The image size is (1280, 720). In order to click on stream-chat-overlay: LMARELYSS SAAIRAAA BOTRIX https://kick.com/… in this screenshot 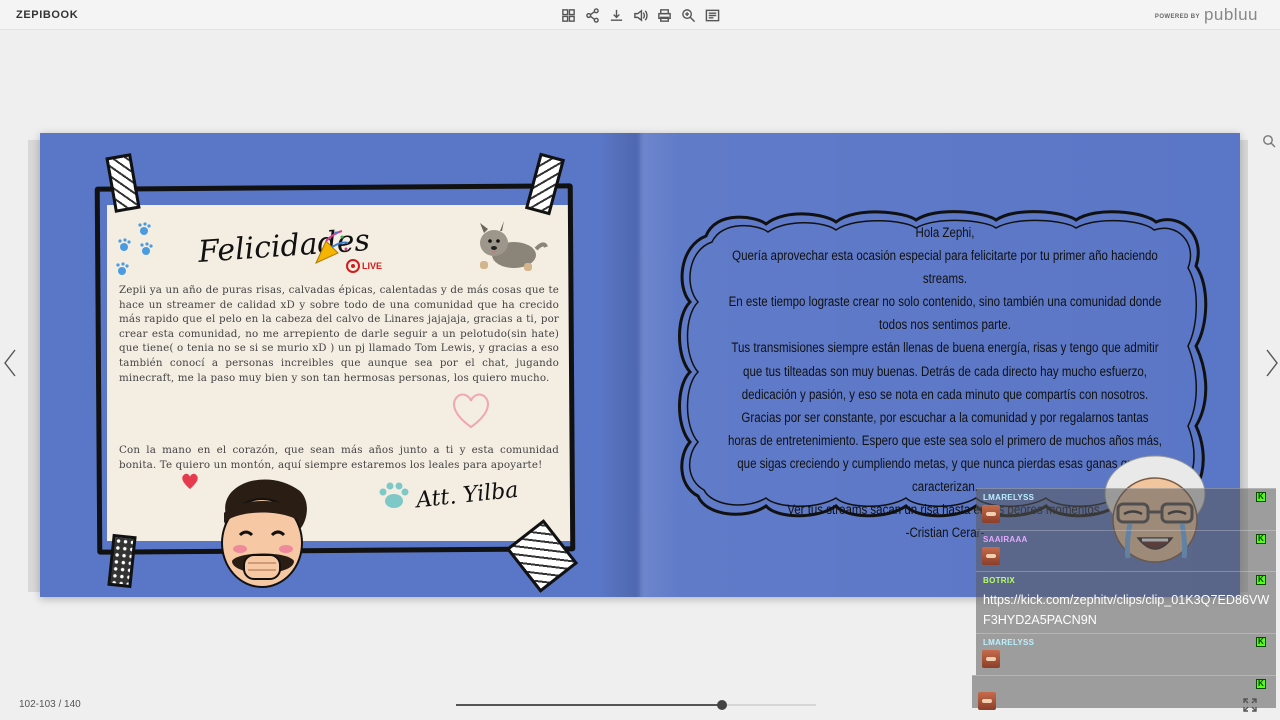, I will do `click(1124, 604)`.